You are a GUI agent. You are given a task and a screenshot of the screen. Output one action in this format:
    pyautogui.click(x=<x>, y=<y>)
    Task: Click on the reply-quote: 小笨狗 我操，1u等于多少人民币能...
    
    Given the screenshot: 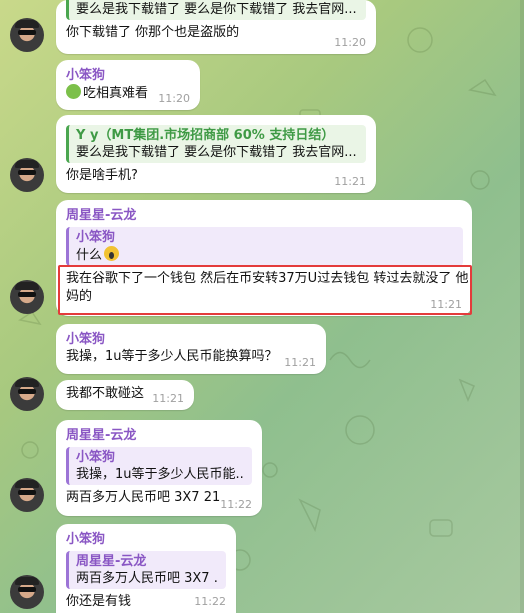 What is the action you would take?
    pyautogui.click(x=159, y=466)
    